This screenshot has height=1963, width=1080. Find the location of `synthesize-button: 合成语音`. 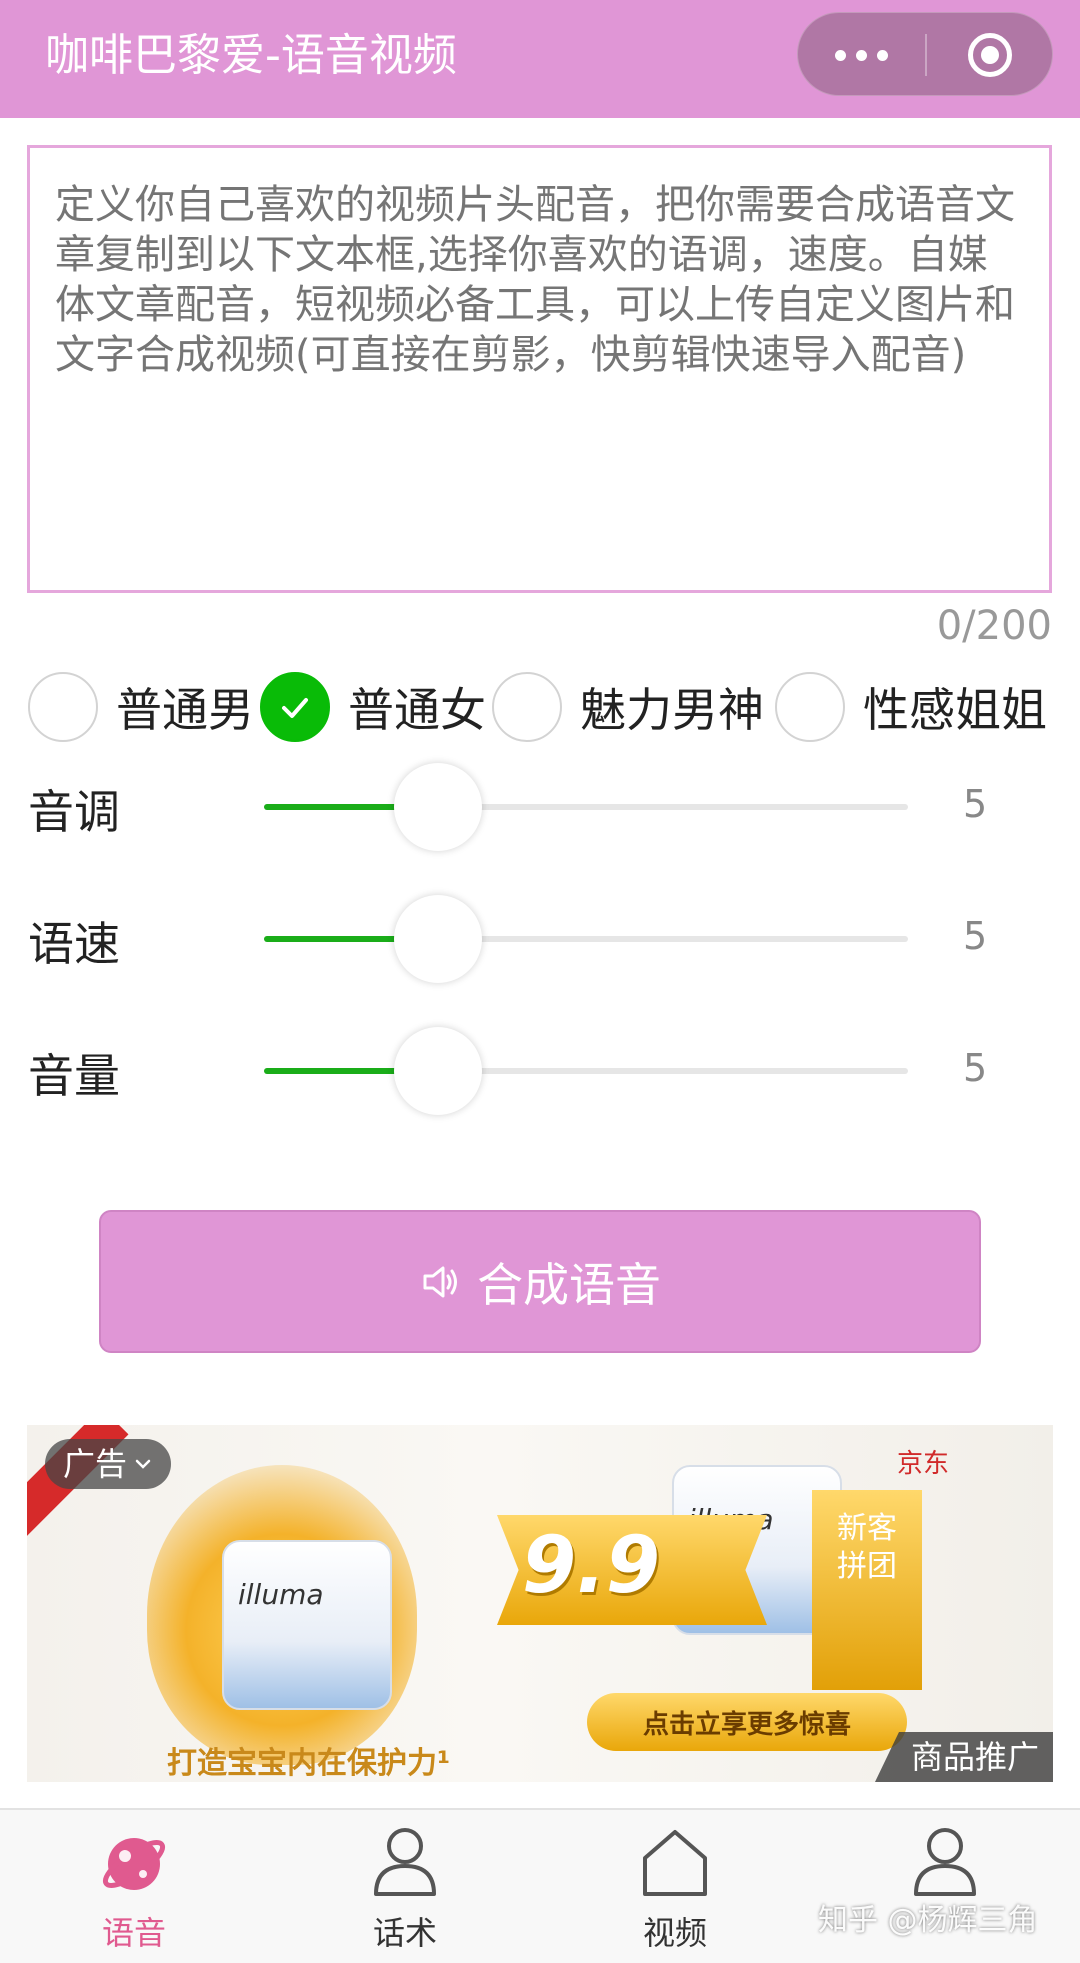

synthesize-button: 合成语音 is located at coordinates (540, 1281).